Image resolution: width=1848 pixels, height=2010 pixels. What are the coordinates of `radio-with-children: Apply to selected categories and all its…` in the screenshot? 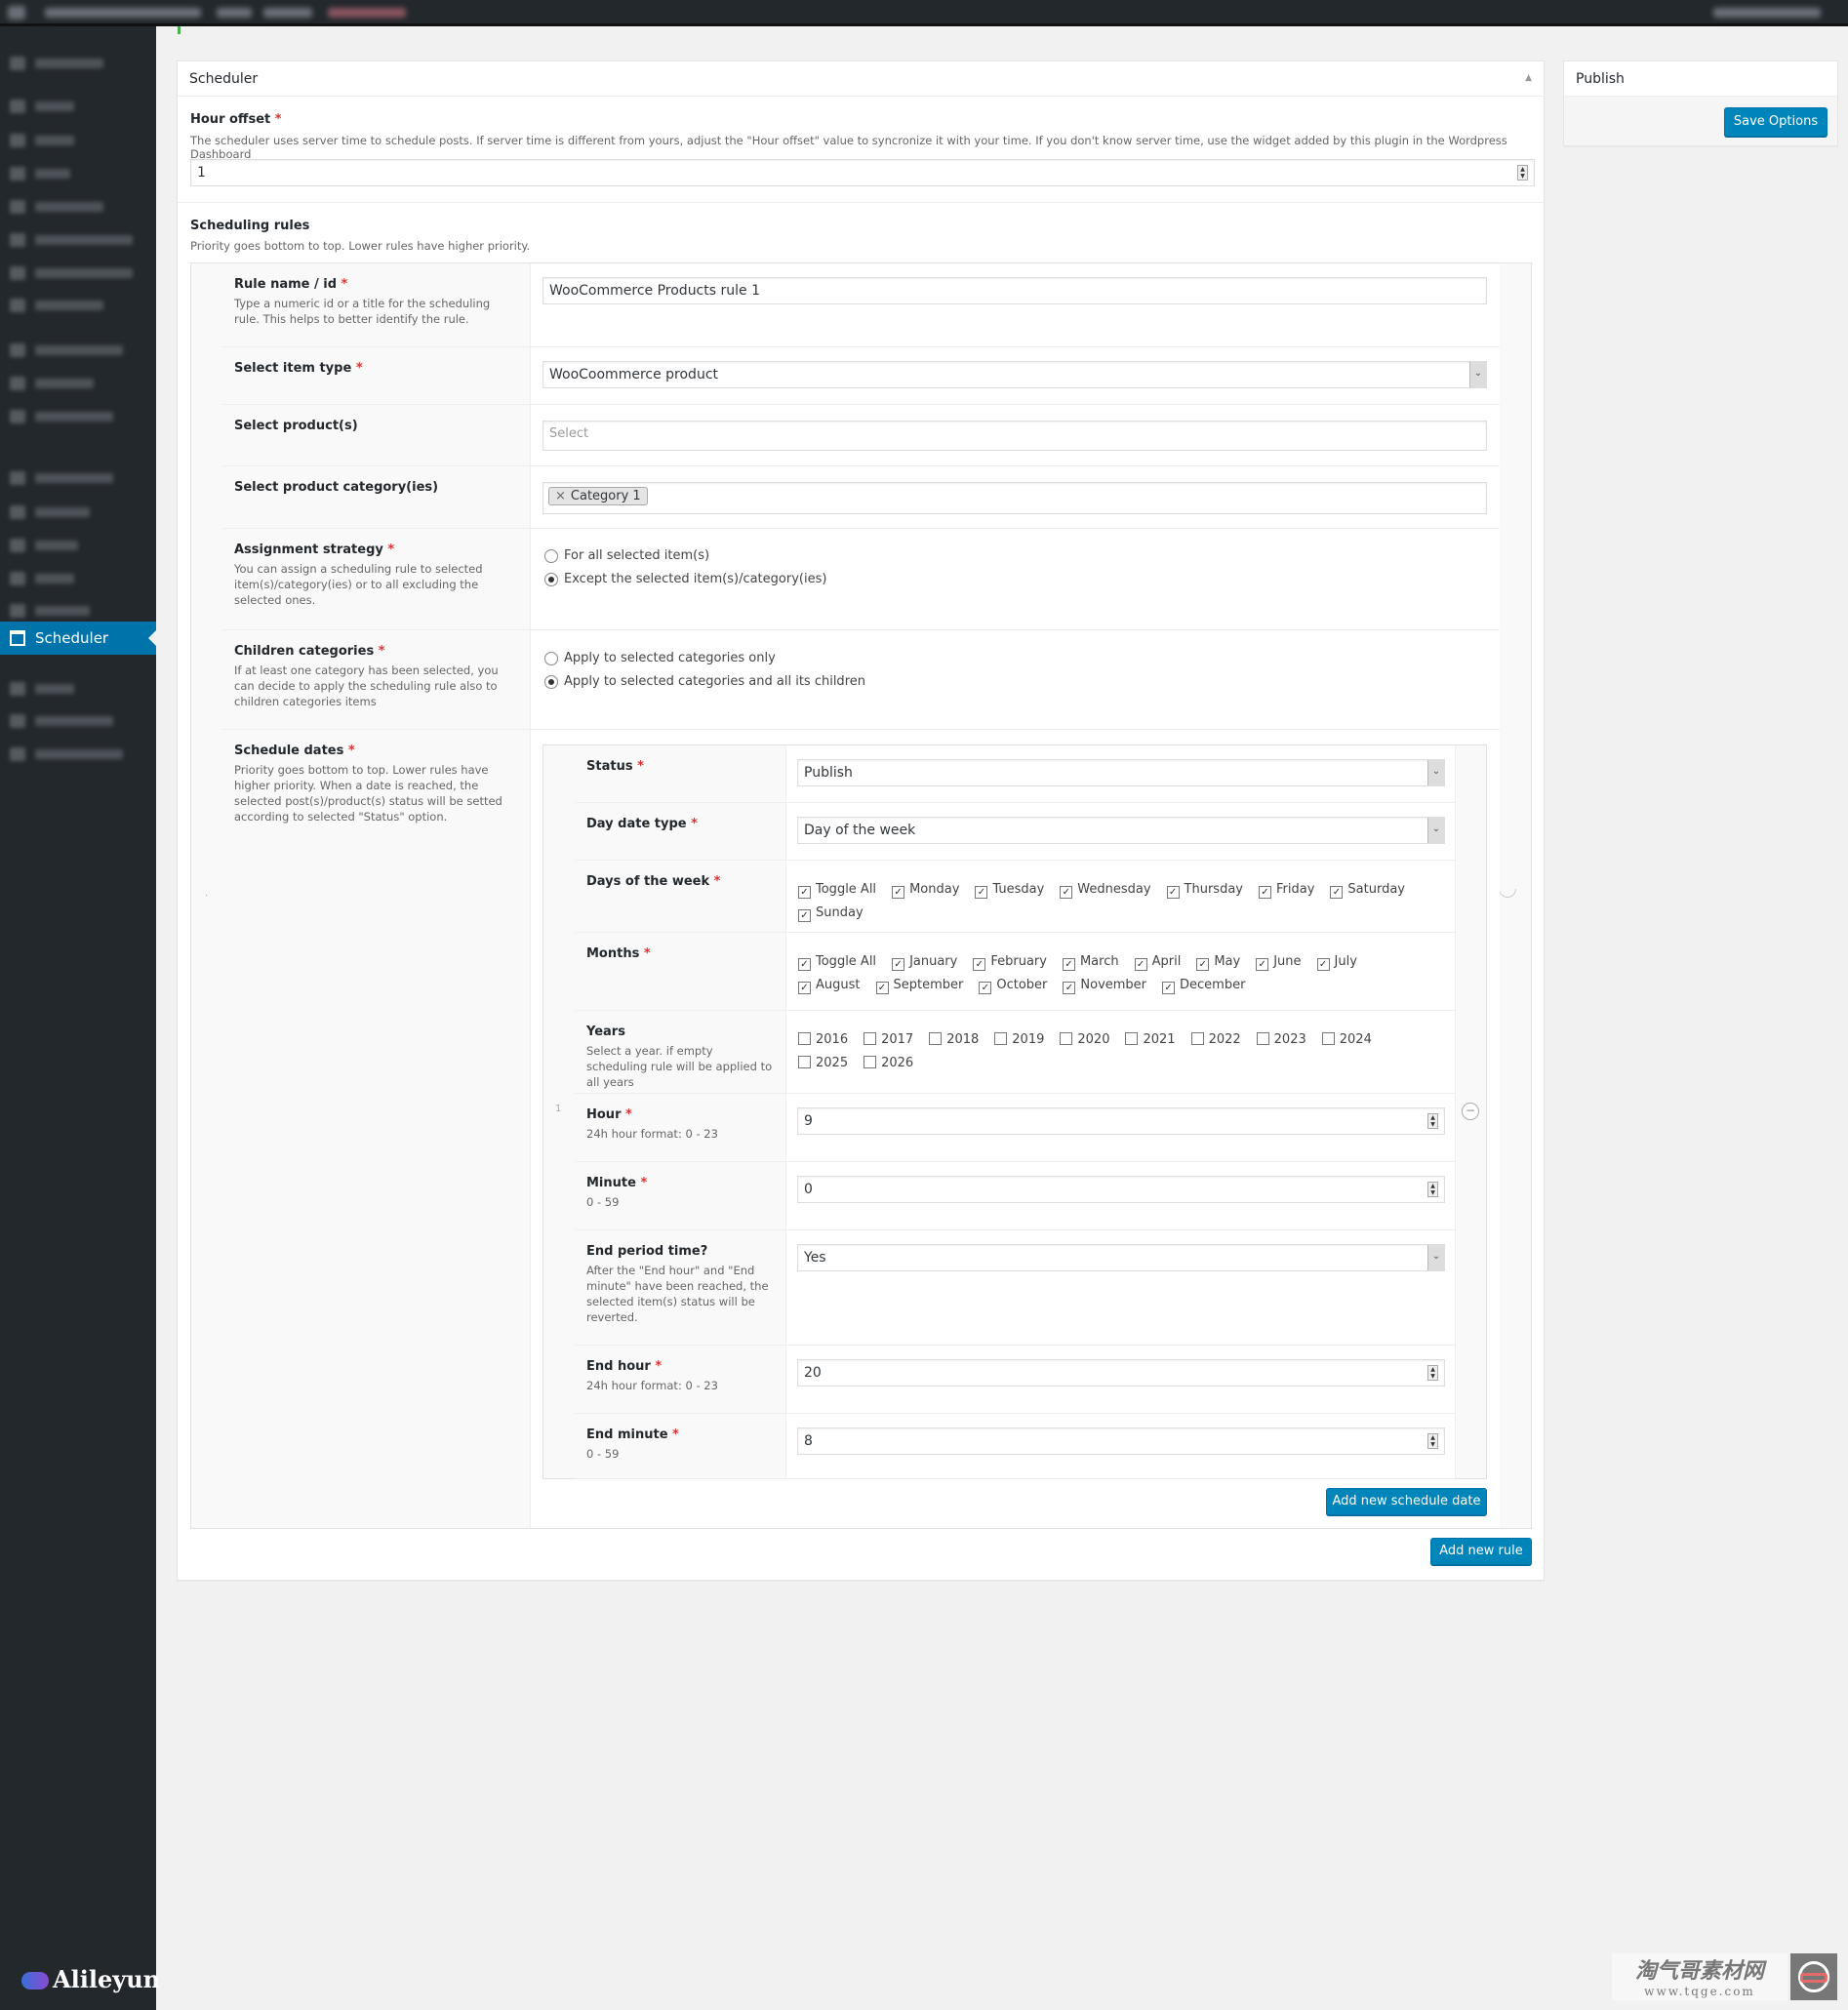 It's located at (704, 681).